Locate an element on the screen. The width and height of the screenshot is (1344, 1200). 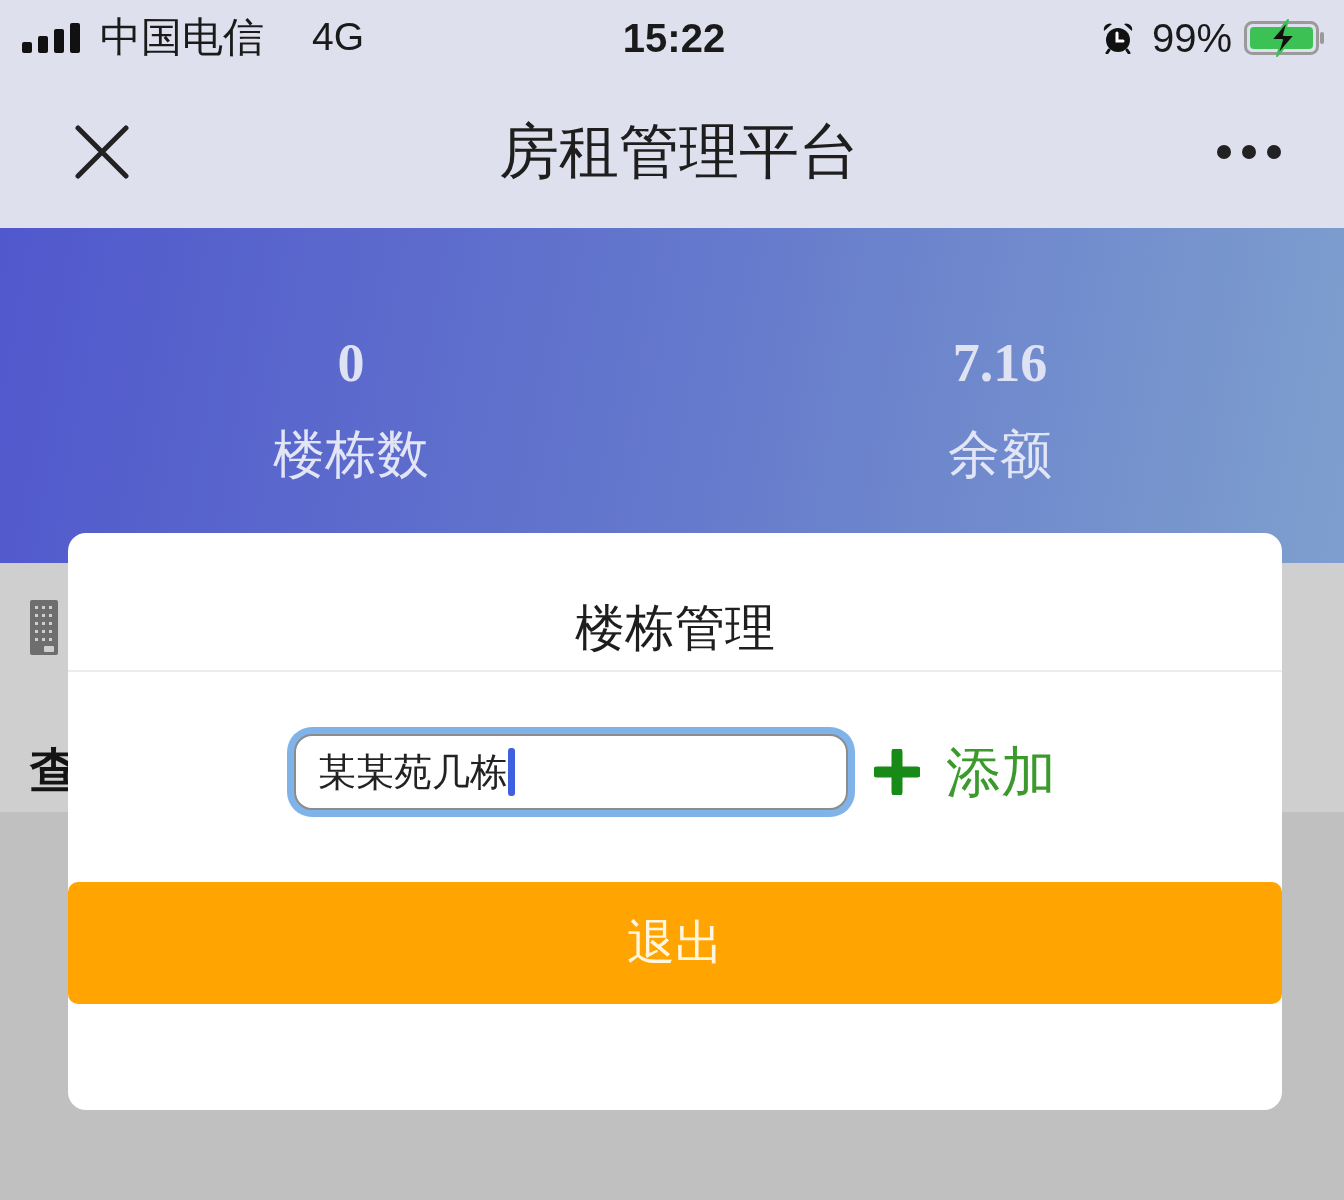
page-title: 房租管理平台 is located at coordinates (678, 151).